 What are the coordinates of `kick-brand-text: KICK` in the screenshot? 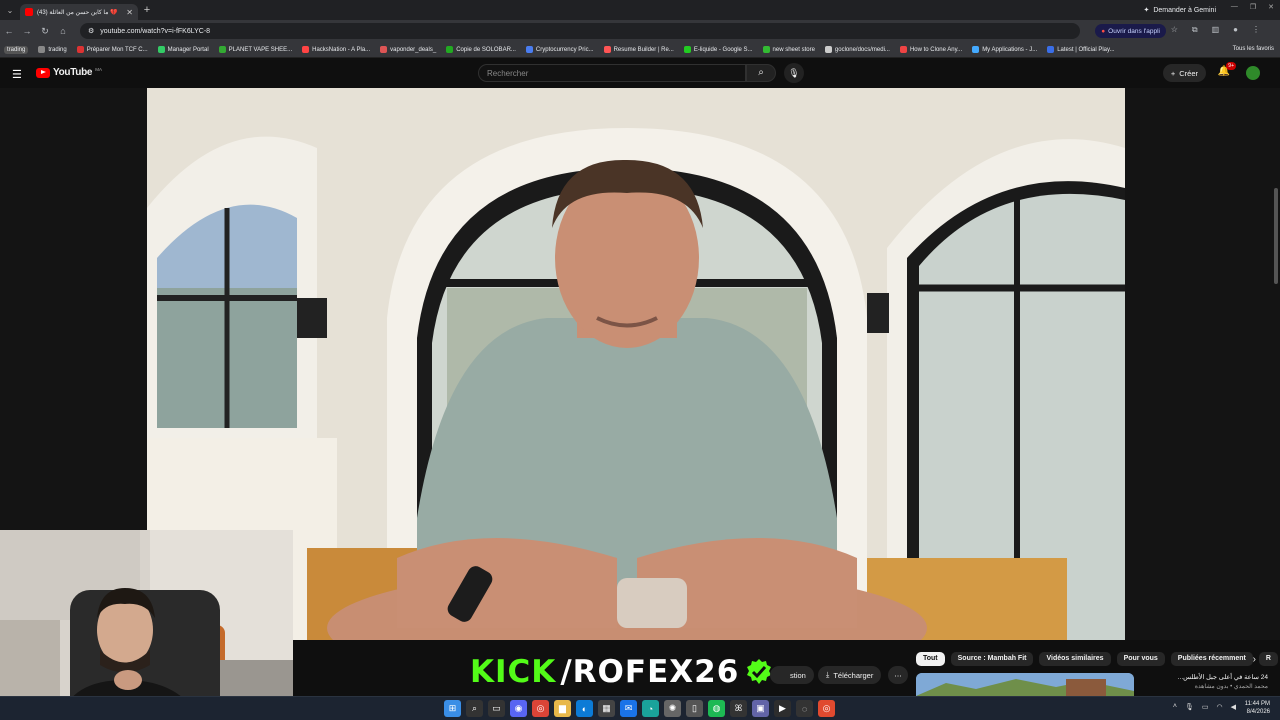 It's located at (513, 672).